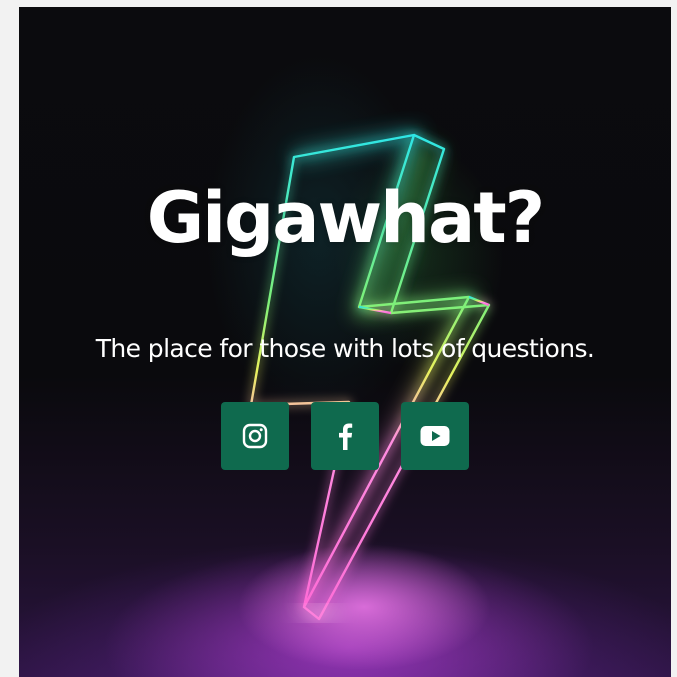  I want to click on instagram-icon, so click(255, 436).